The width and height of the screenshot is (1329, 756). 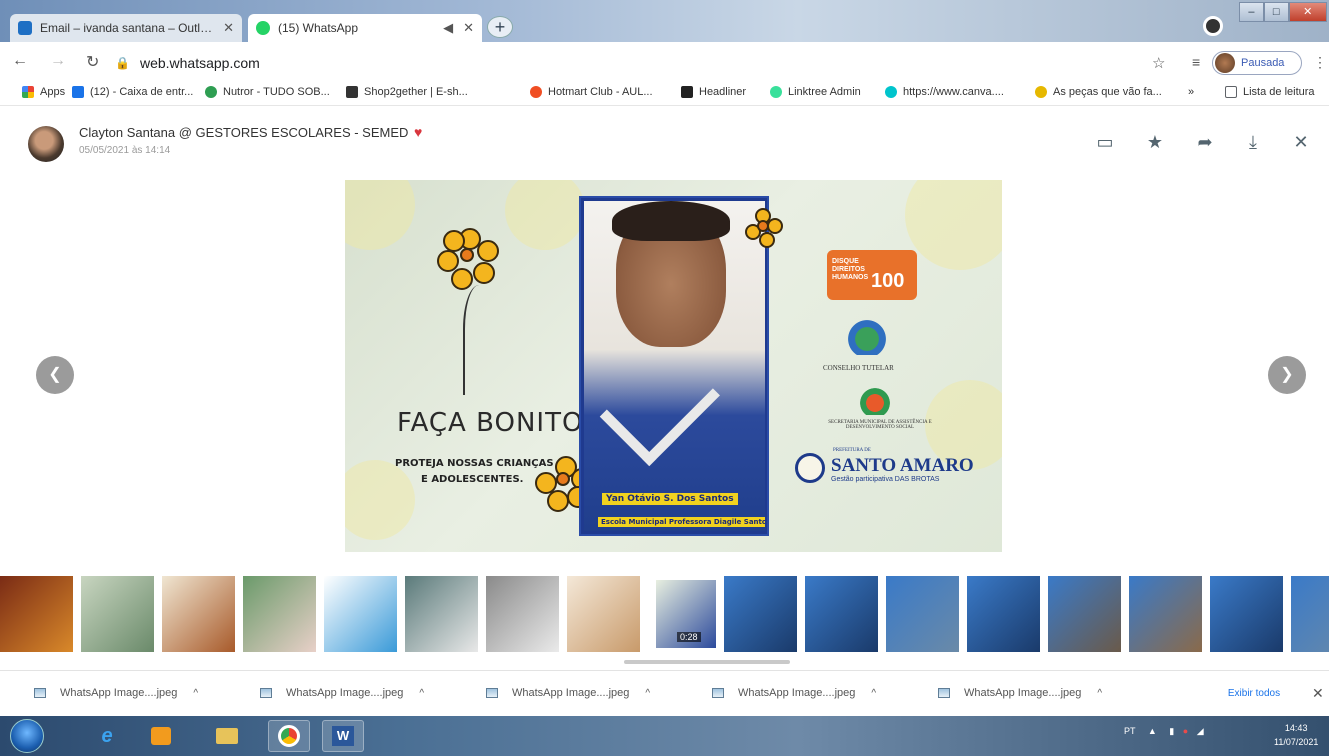 What do you see at coordinates (1270, 92) in the screenshot?
I see `reading-list-button: Lista de leitura` at bounding box center [1270, 92].